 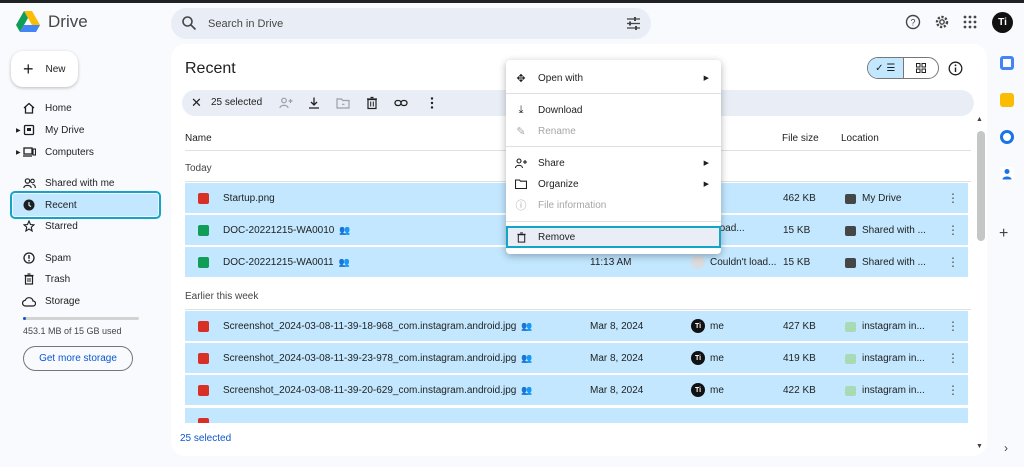 I want to click on download-icon, so click(x=314, y=103).